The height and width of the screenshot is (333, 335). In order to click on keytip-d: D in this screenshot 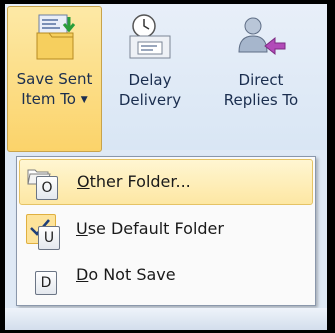, I will do `click(46, 283)`.